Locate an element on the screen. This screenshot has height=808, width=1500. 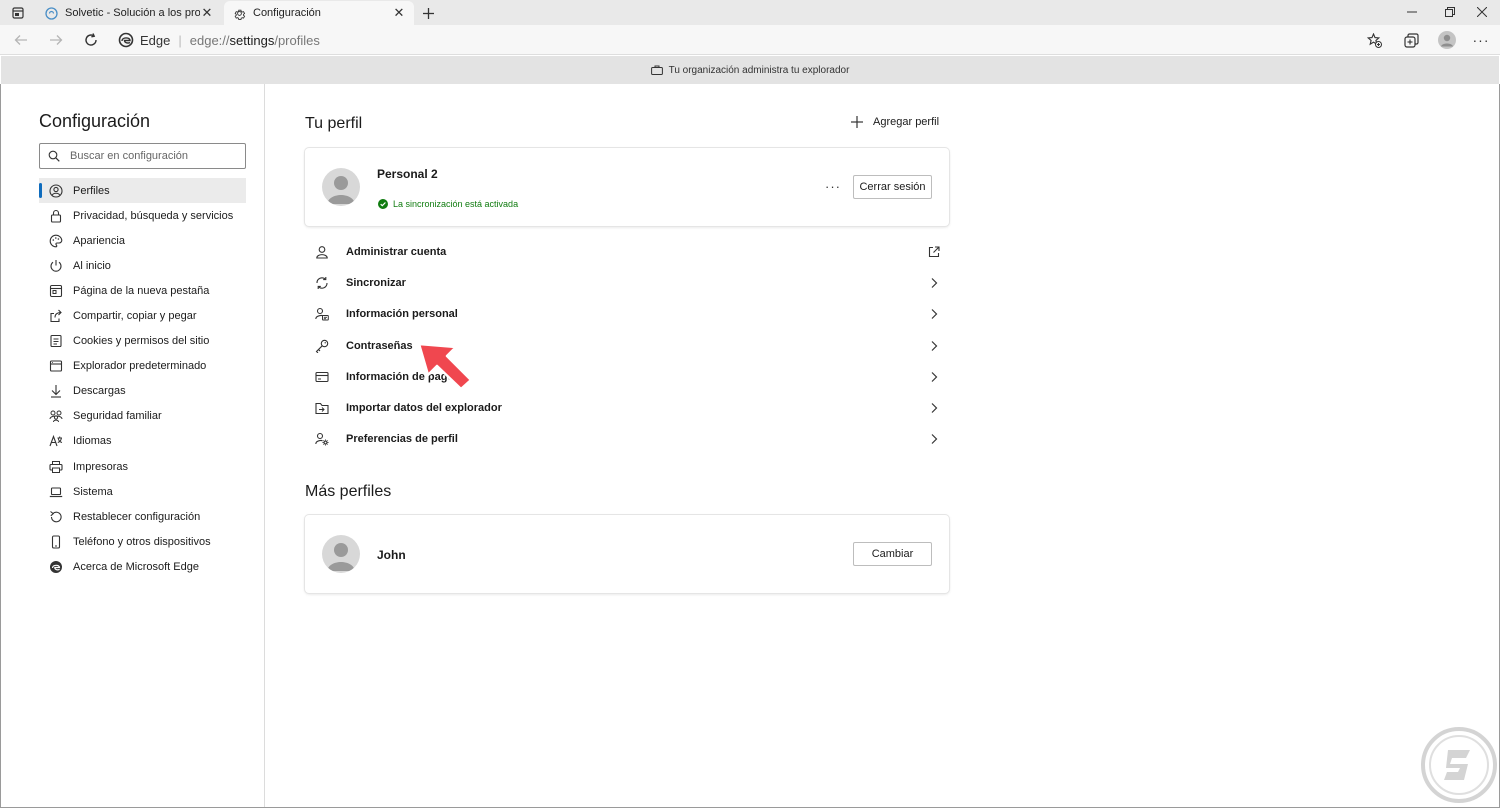
refresh-icon is located at coordinates (91, 39).